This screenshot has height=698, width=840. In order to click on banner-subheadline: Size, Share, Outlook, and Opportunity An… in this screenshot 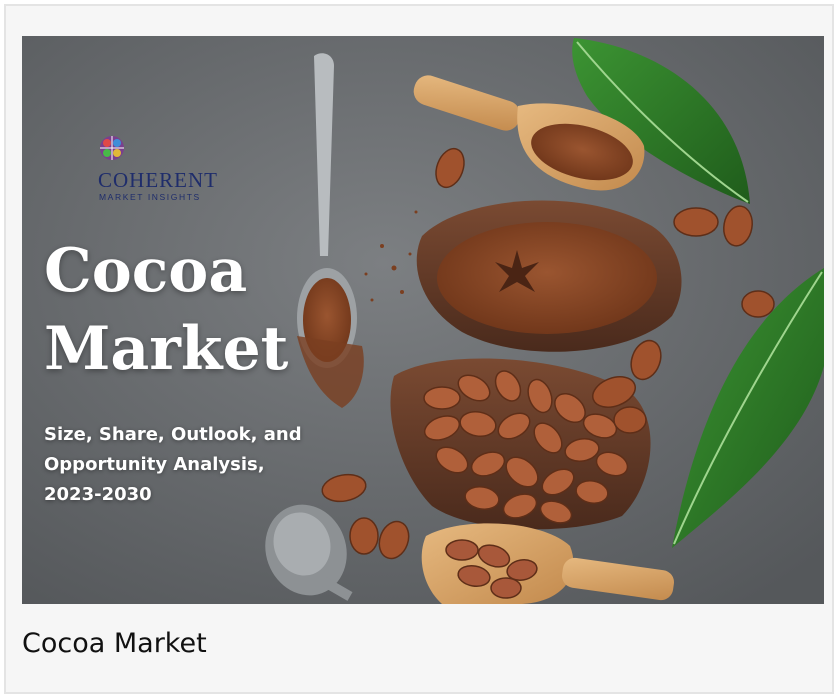, I will do `click(189, 465)`.